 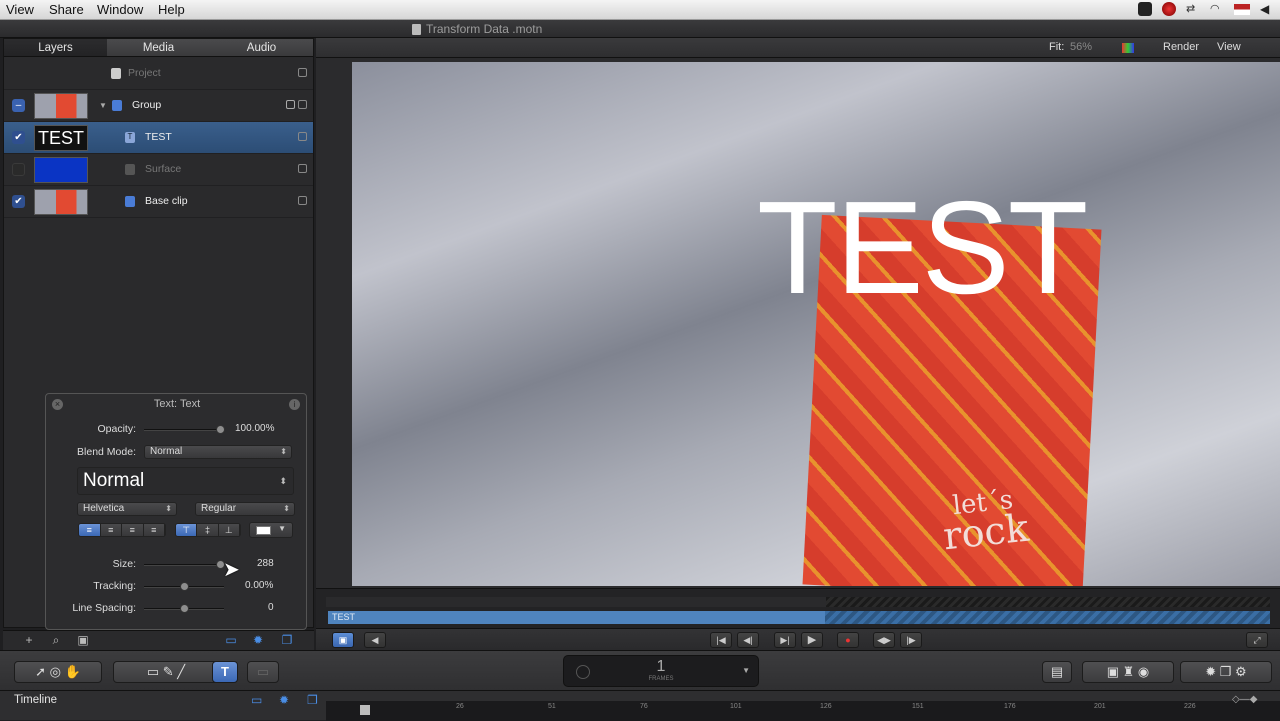 I want to click on text-color-well: ▼, so click(x=271, y=530).